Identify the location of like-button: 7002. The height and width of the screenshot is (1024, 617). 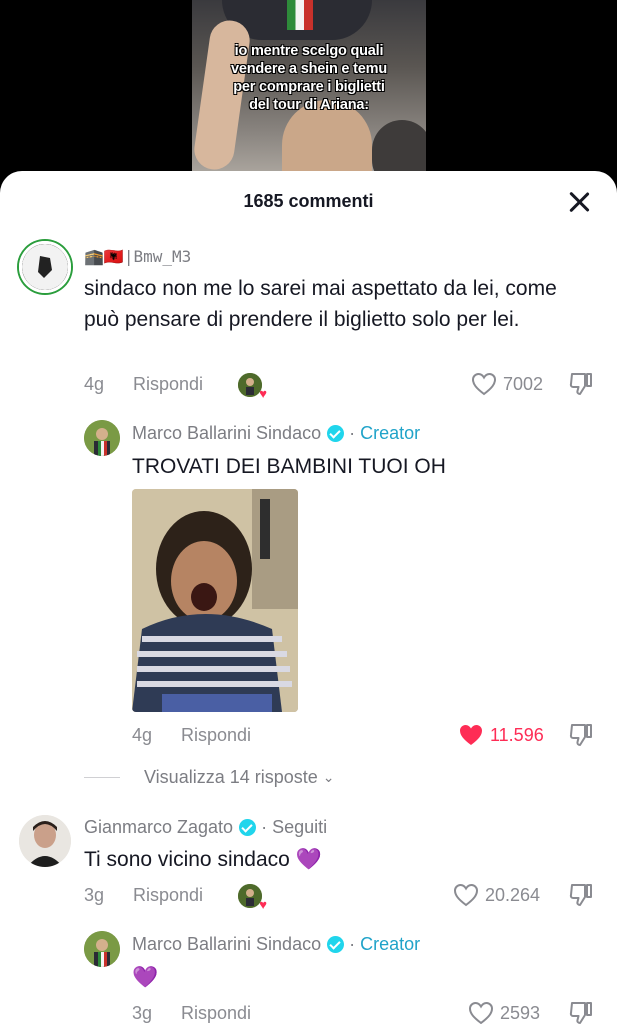
(507, 384).